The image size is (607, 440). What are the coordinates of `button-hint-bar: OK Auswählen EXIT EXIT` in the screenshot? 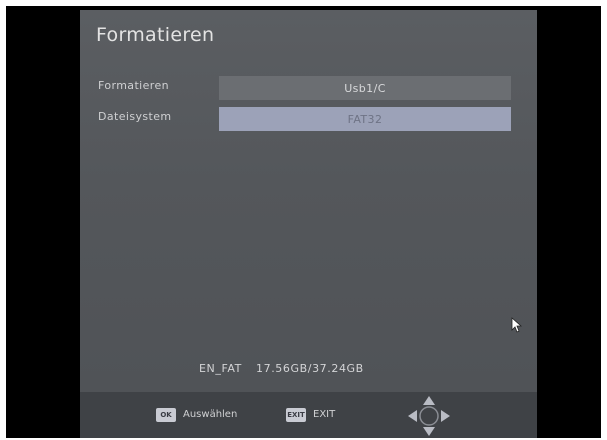 It's located at (308, 415).